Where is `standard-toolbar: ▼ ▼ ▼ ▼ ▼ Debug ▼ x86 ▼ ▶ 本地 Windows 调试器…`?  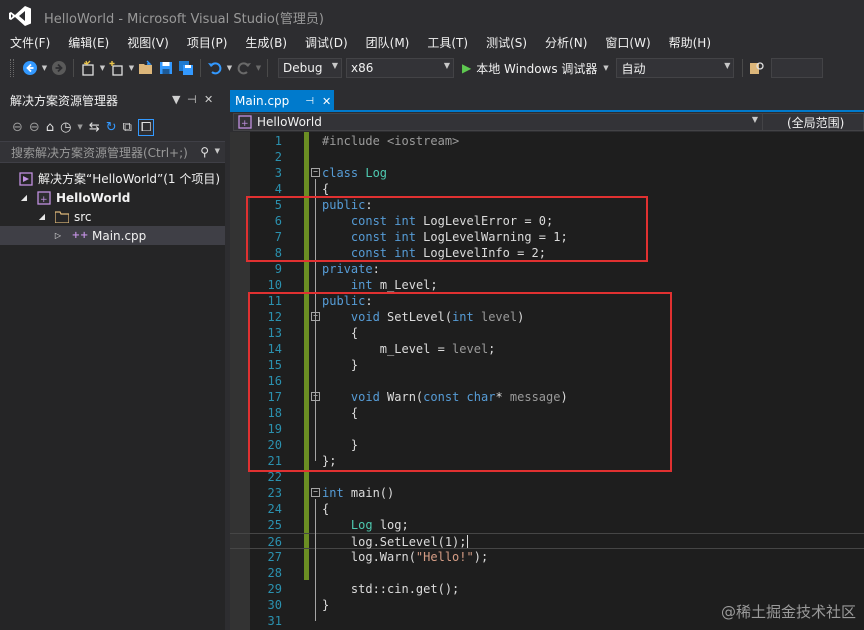
standard-toolbar: ▼ ▼ ▼ ▼ ▼ Debug ▼ x86 ▼ ▶ 本地 Windows 调试器… is located at coordinates (432, 68).